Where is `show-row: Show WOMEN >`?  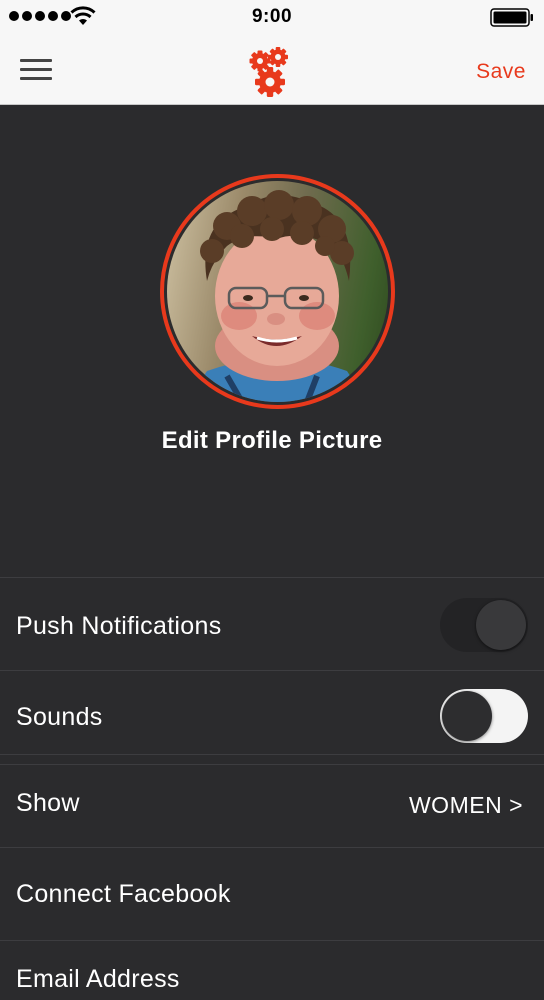
show-row: Show WOMEN > is located at coordinates (272, 805).